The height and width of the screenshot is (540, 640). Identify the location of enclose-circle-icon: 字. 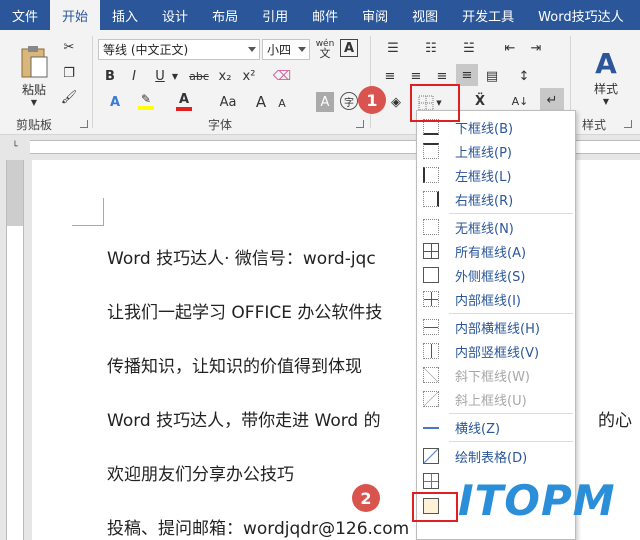
(349, 101).